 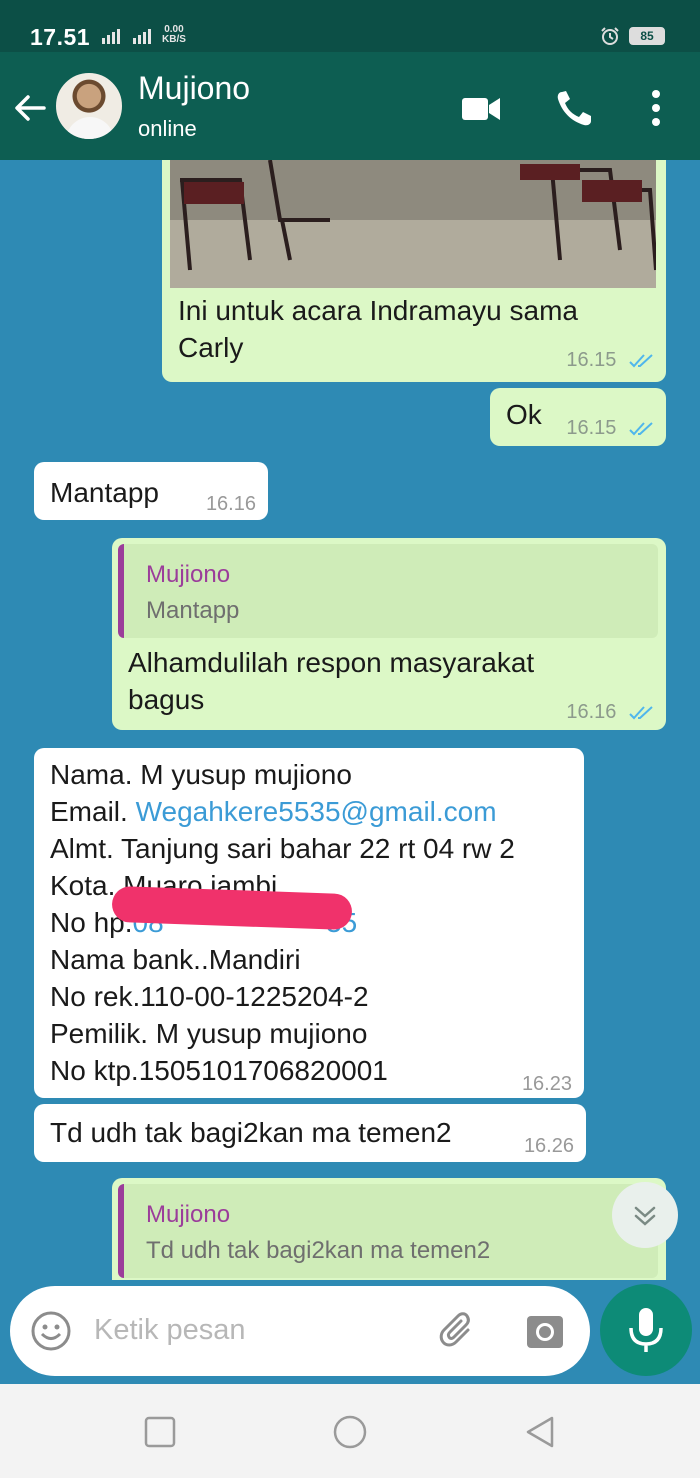 I want to click on more-vert-icon, so click(x=656, y=108).